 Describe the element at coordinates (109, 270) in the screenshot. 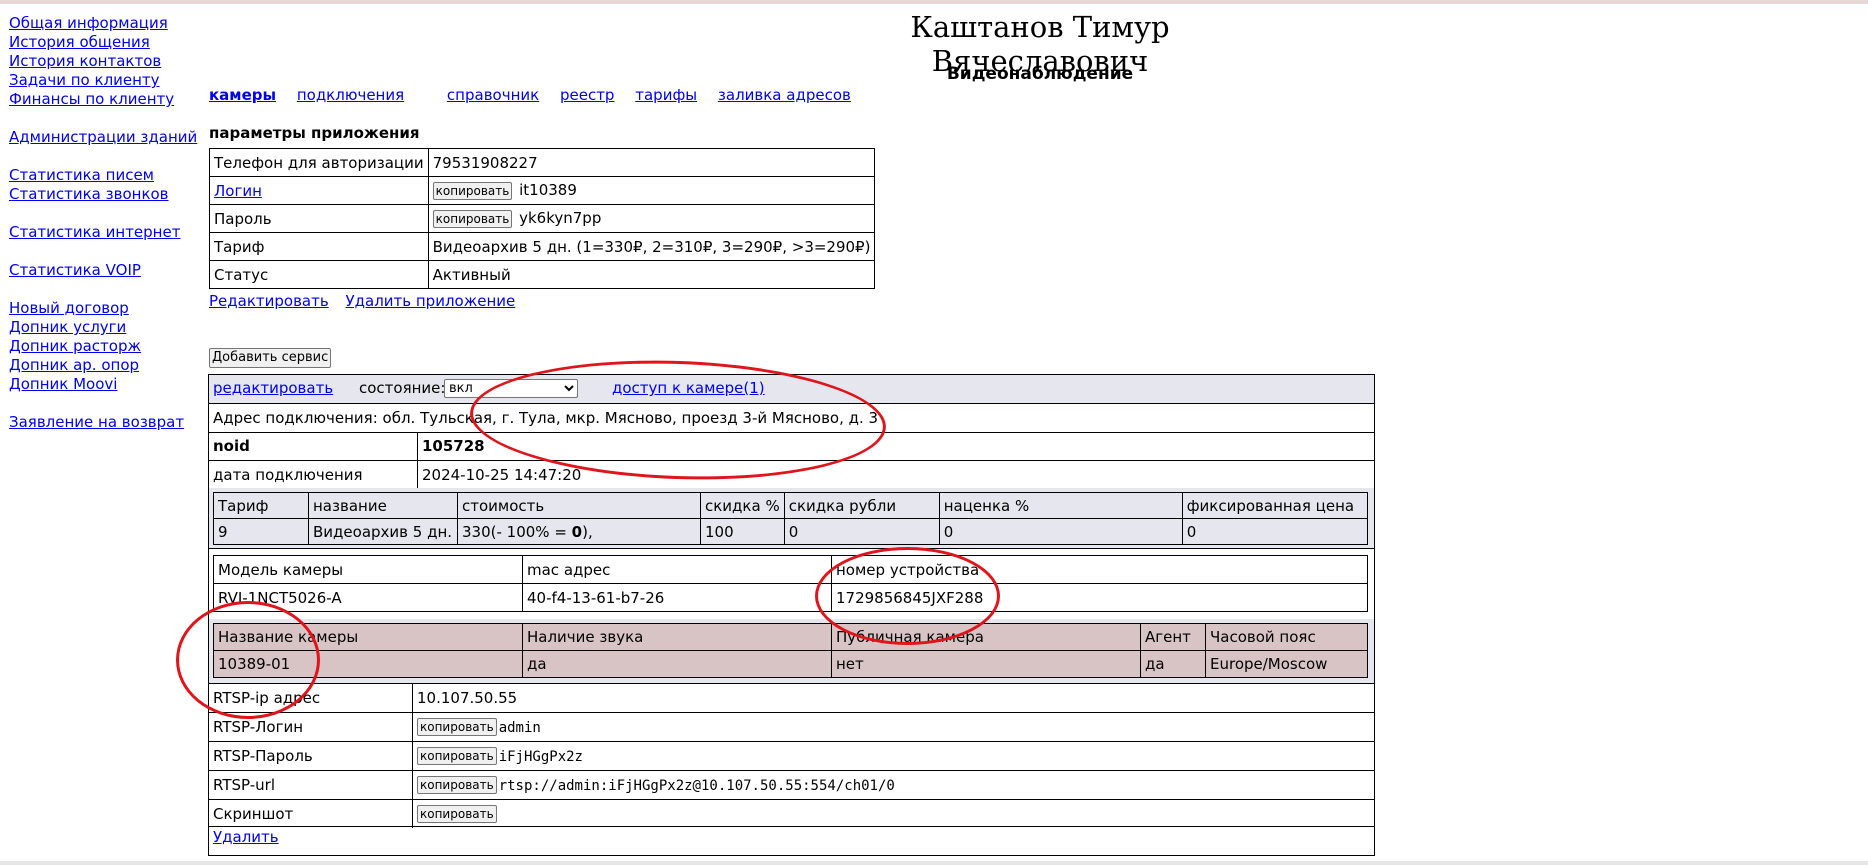

I see `sidebar-link-voip-stats: Статистика VOIP` at that location.